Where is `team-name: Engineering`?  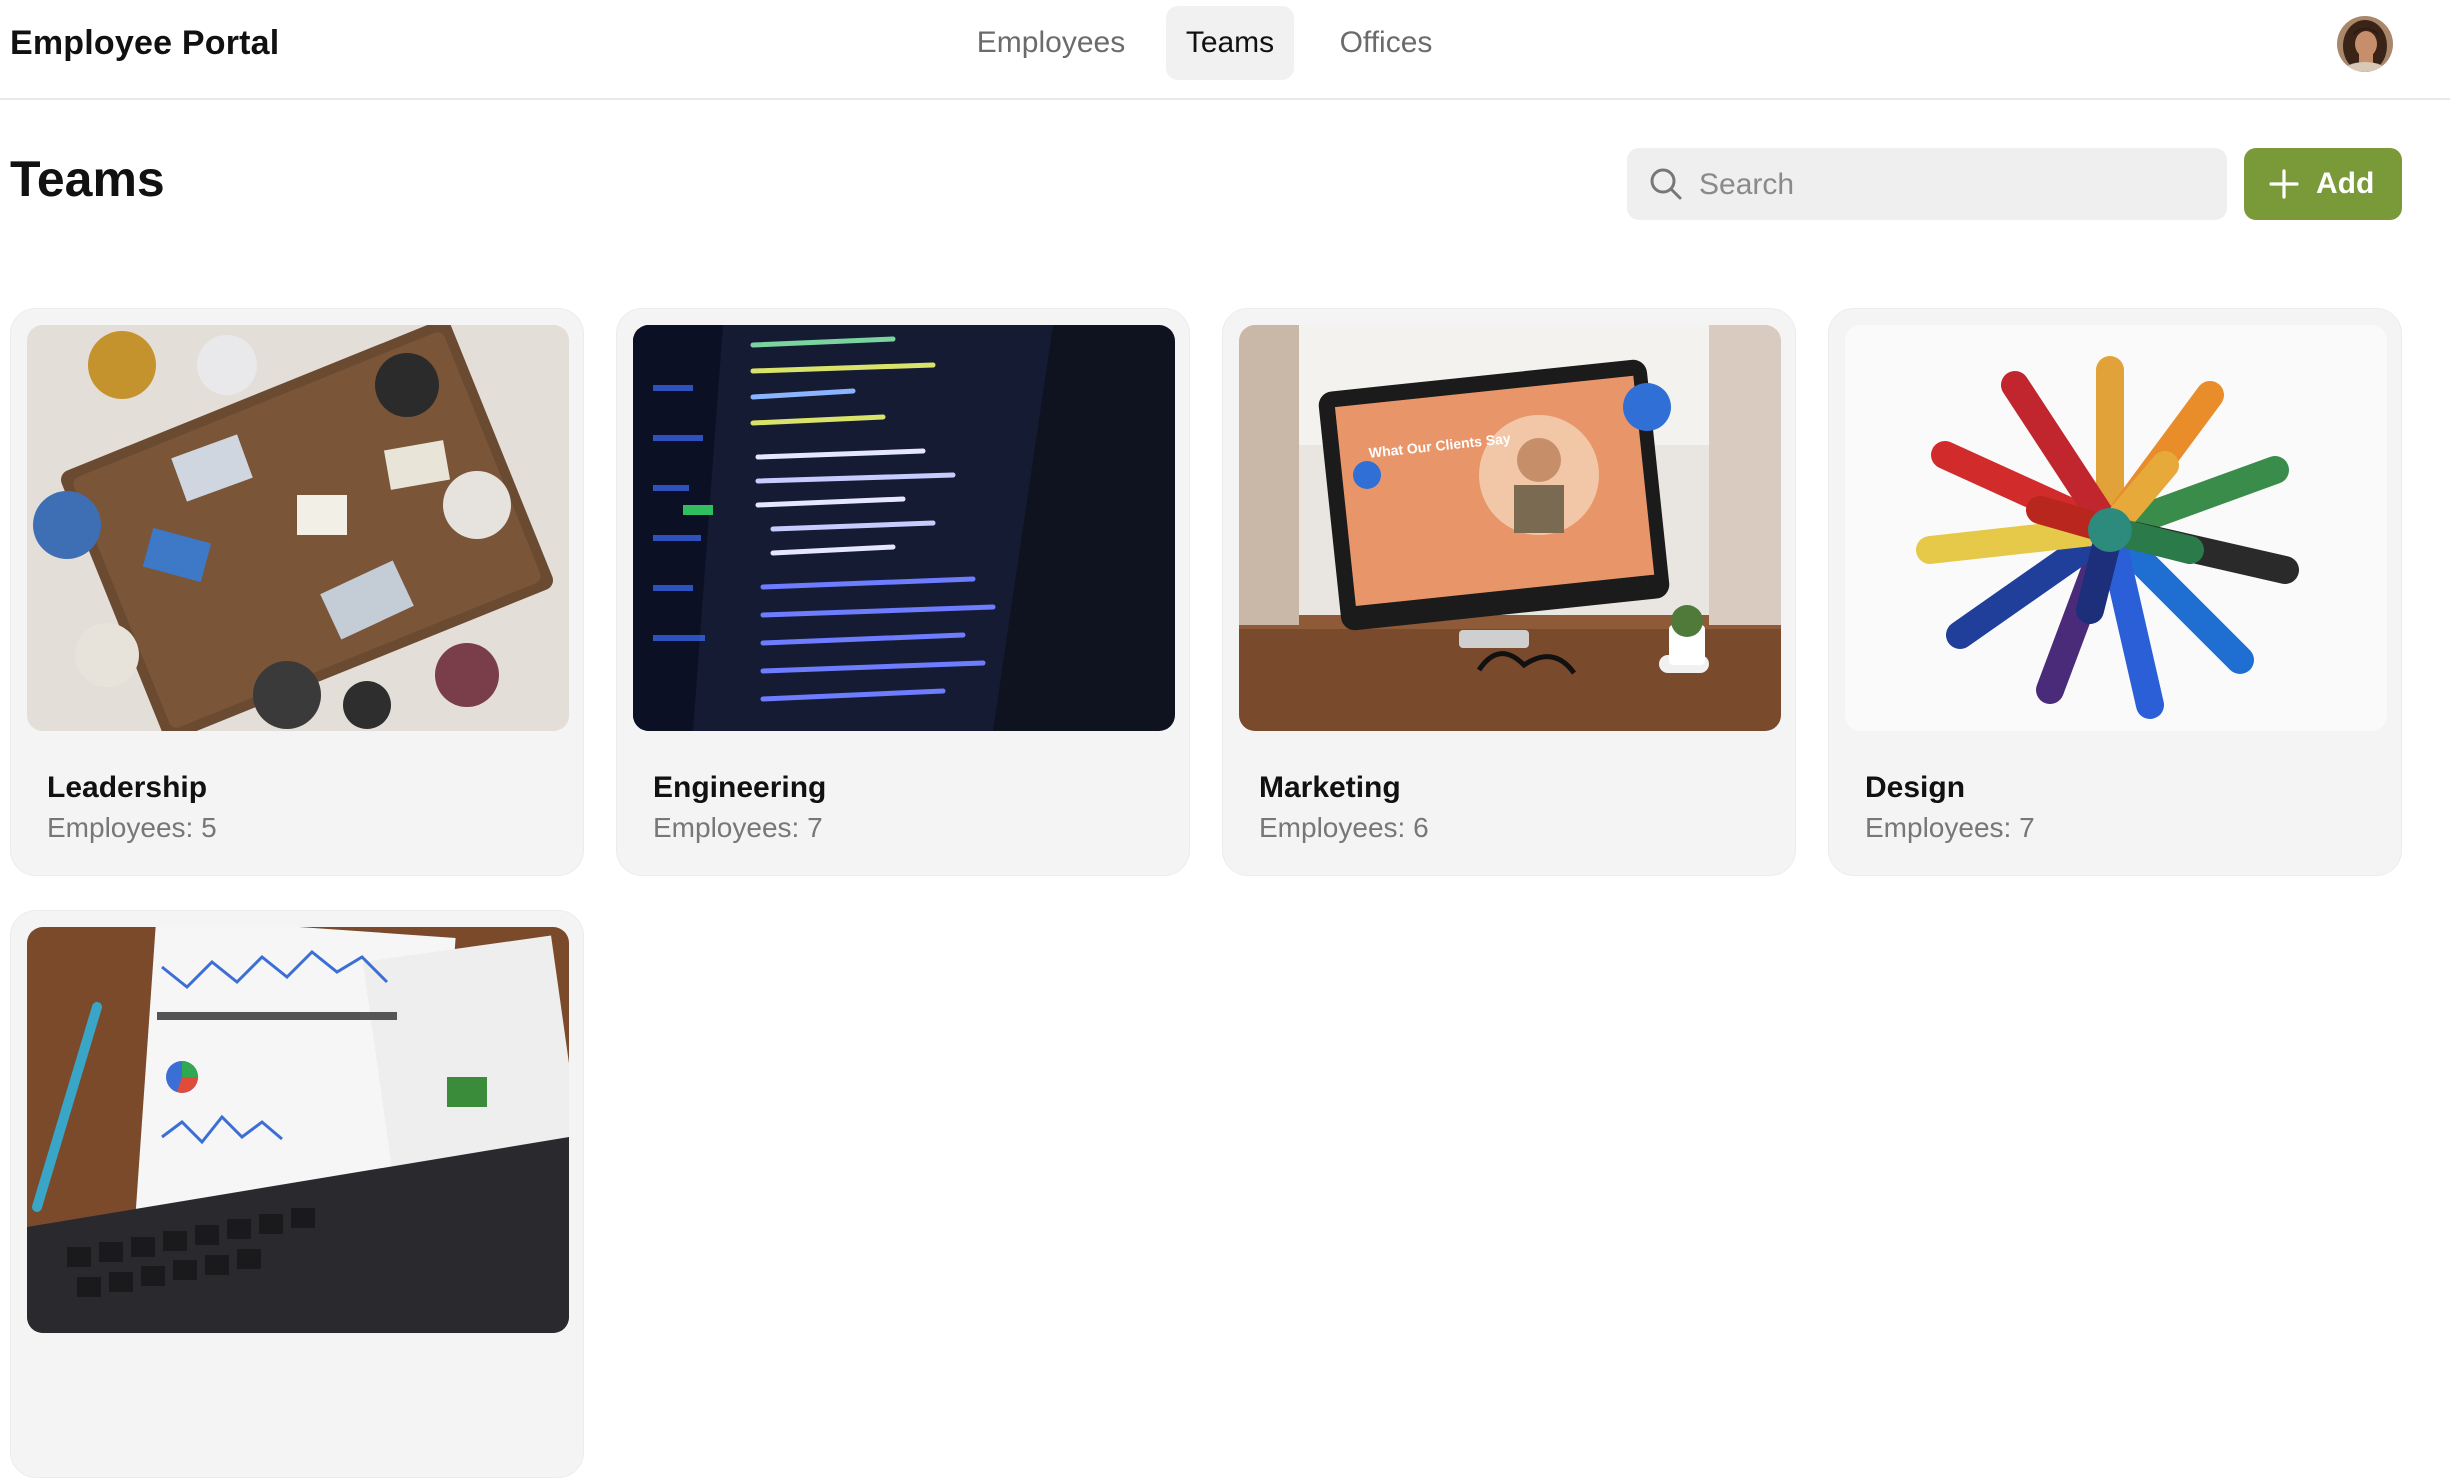 team-name: Engineering is located at coordinates (740, 787).